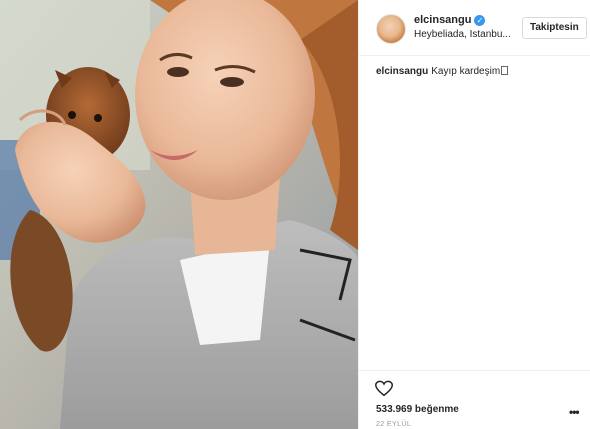  What do you see at coordinates (402, 71) in the screenshot?
I see `caption-username: elcinsangu` at bounding box center [402, 71].